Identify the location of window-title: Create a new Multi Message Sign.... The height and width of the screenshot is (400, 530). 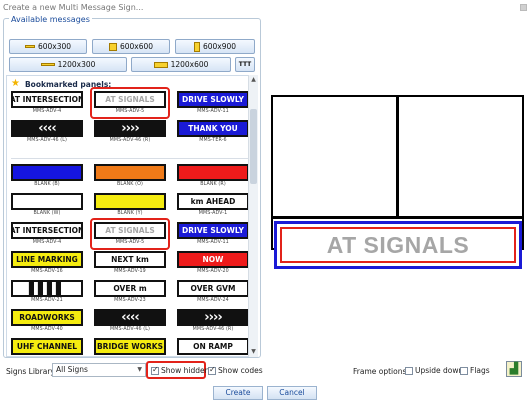
(73, 7).